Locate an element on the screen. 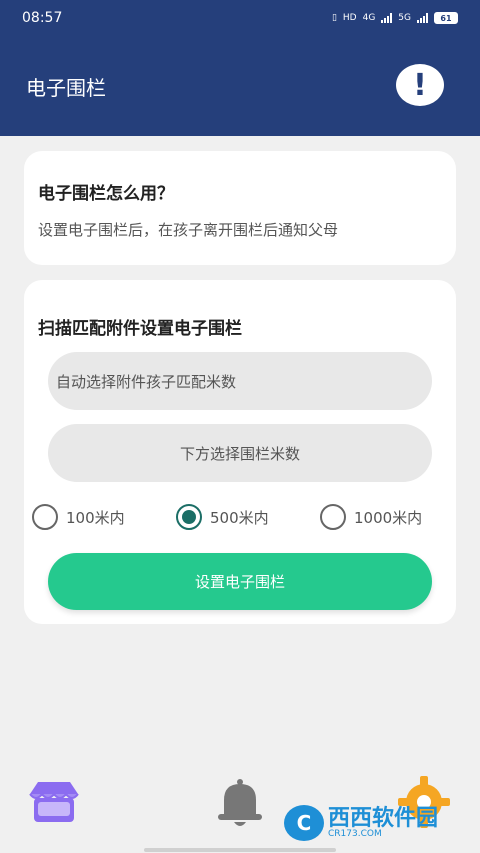 This screenshot has height=853, width=480. auto-select-placeholder: 自动选择附件孩子匹配米数 is located at coordinates (146, 381).